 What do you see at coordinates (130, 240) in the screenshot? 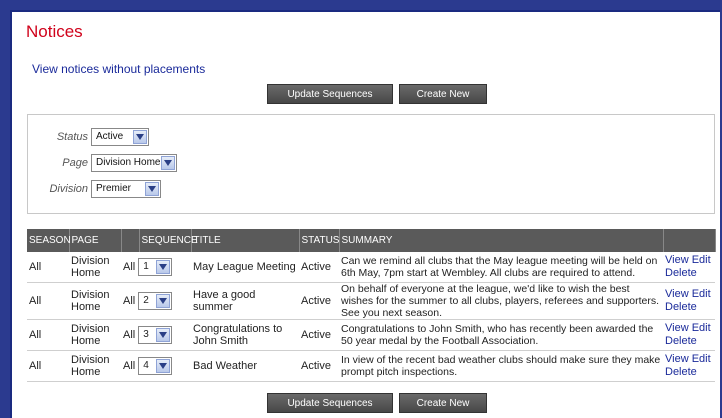
I see `column-header-blank` at bounding box center [130, 240].